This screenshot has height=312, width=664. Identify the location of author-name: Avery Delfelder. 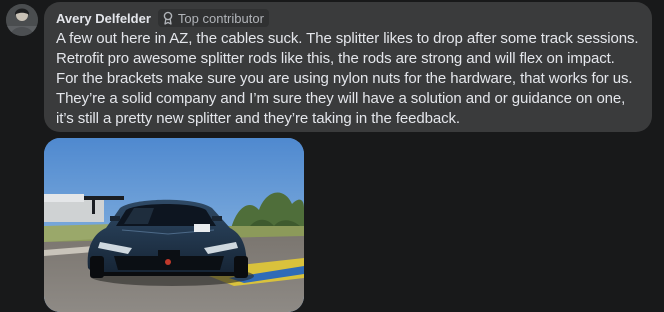
(103, 18).